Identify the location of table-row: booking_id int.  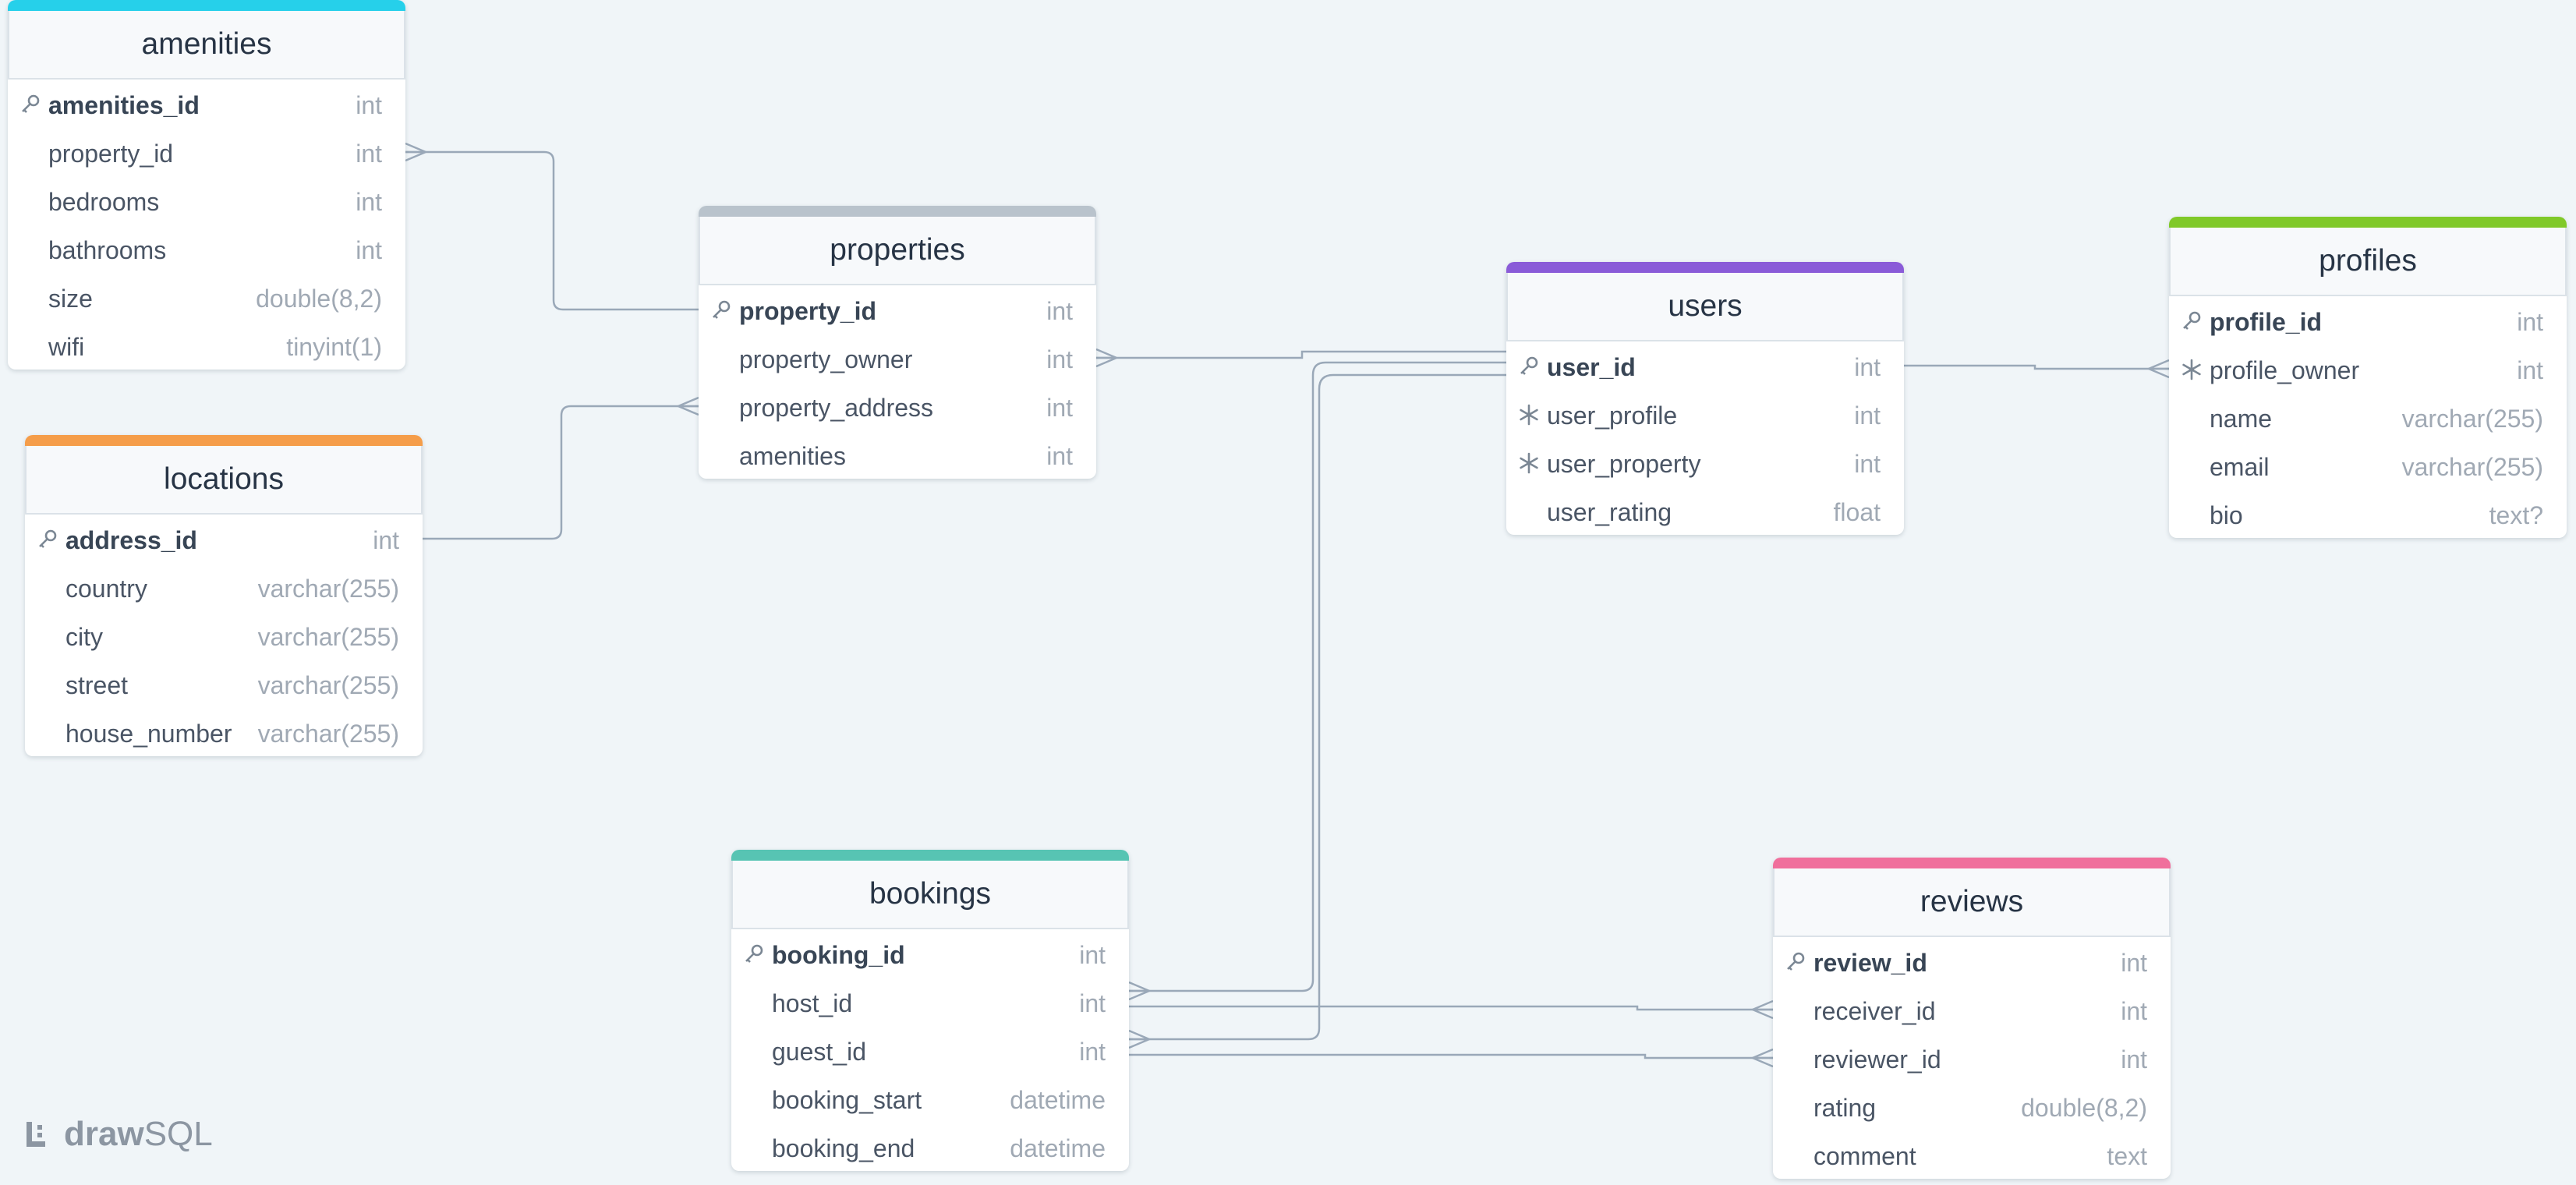
(930, 954).